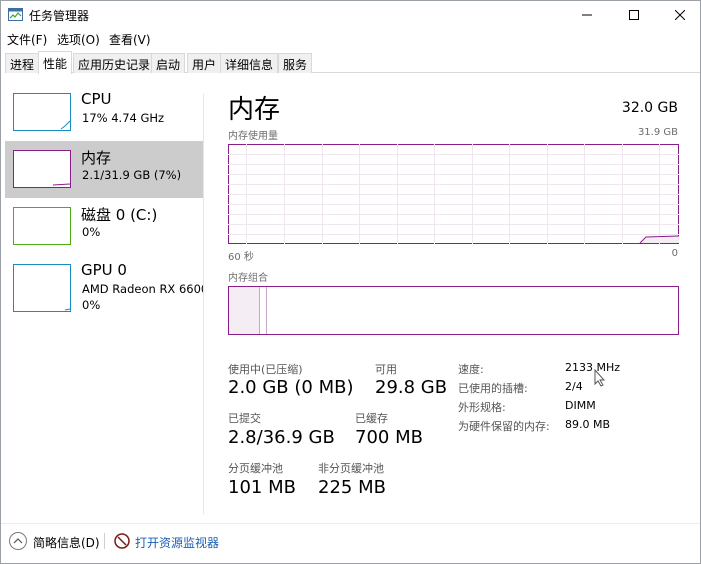 This screenshot has width=701, height=564. What do you see at coordinates (580, 405) in the screenshot?
I see `form-factor-value: DIMM` at bounding box center [580, 405].